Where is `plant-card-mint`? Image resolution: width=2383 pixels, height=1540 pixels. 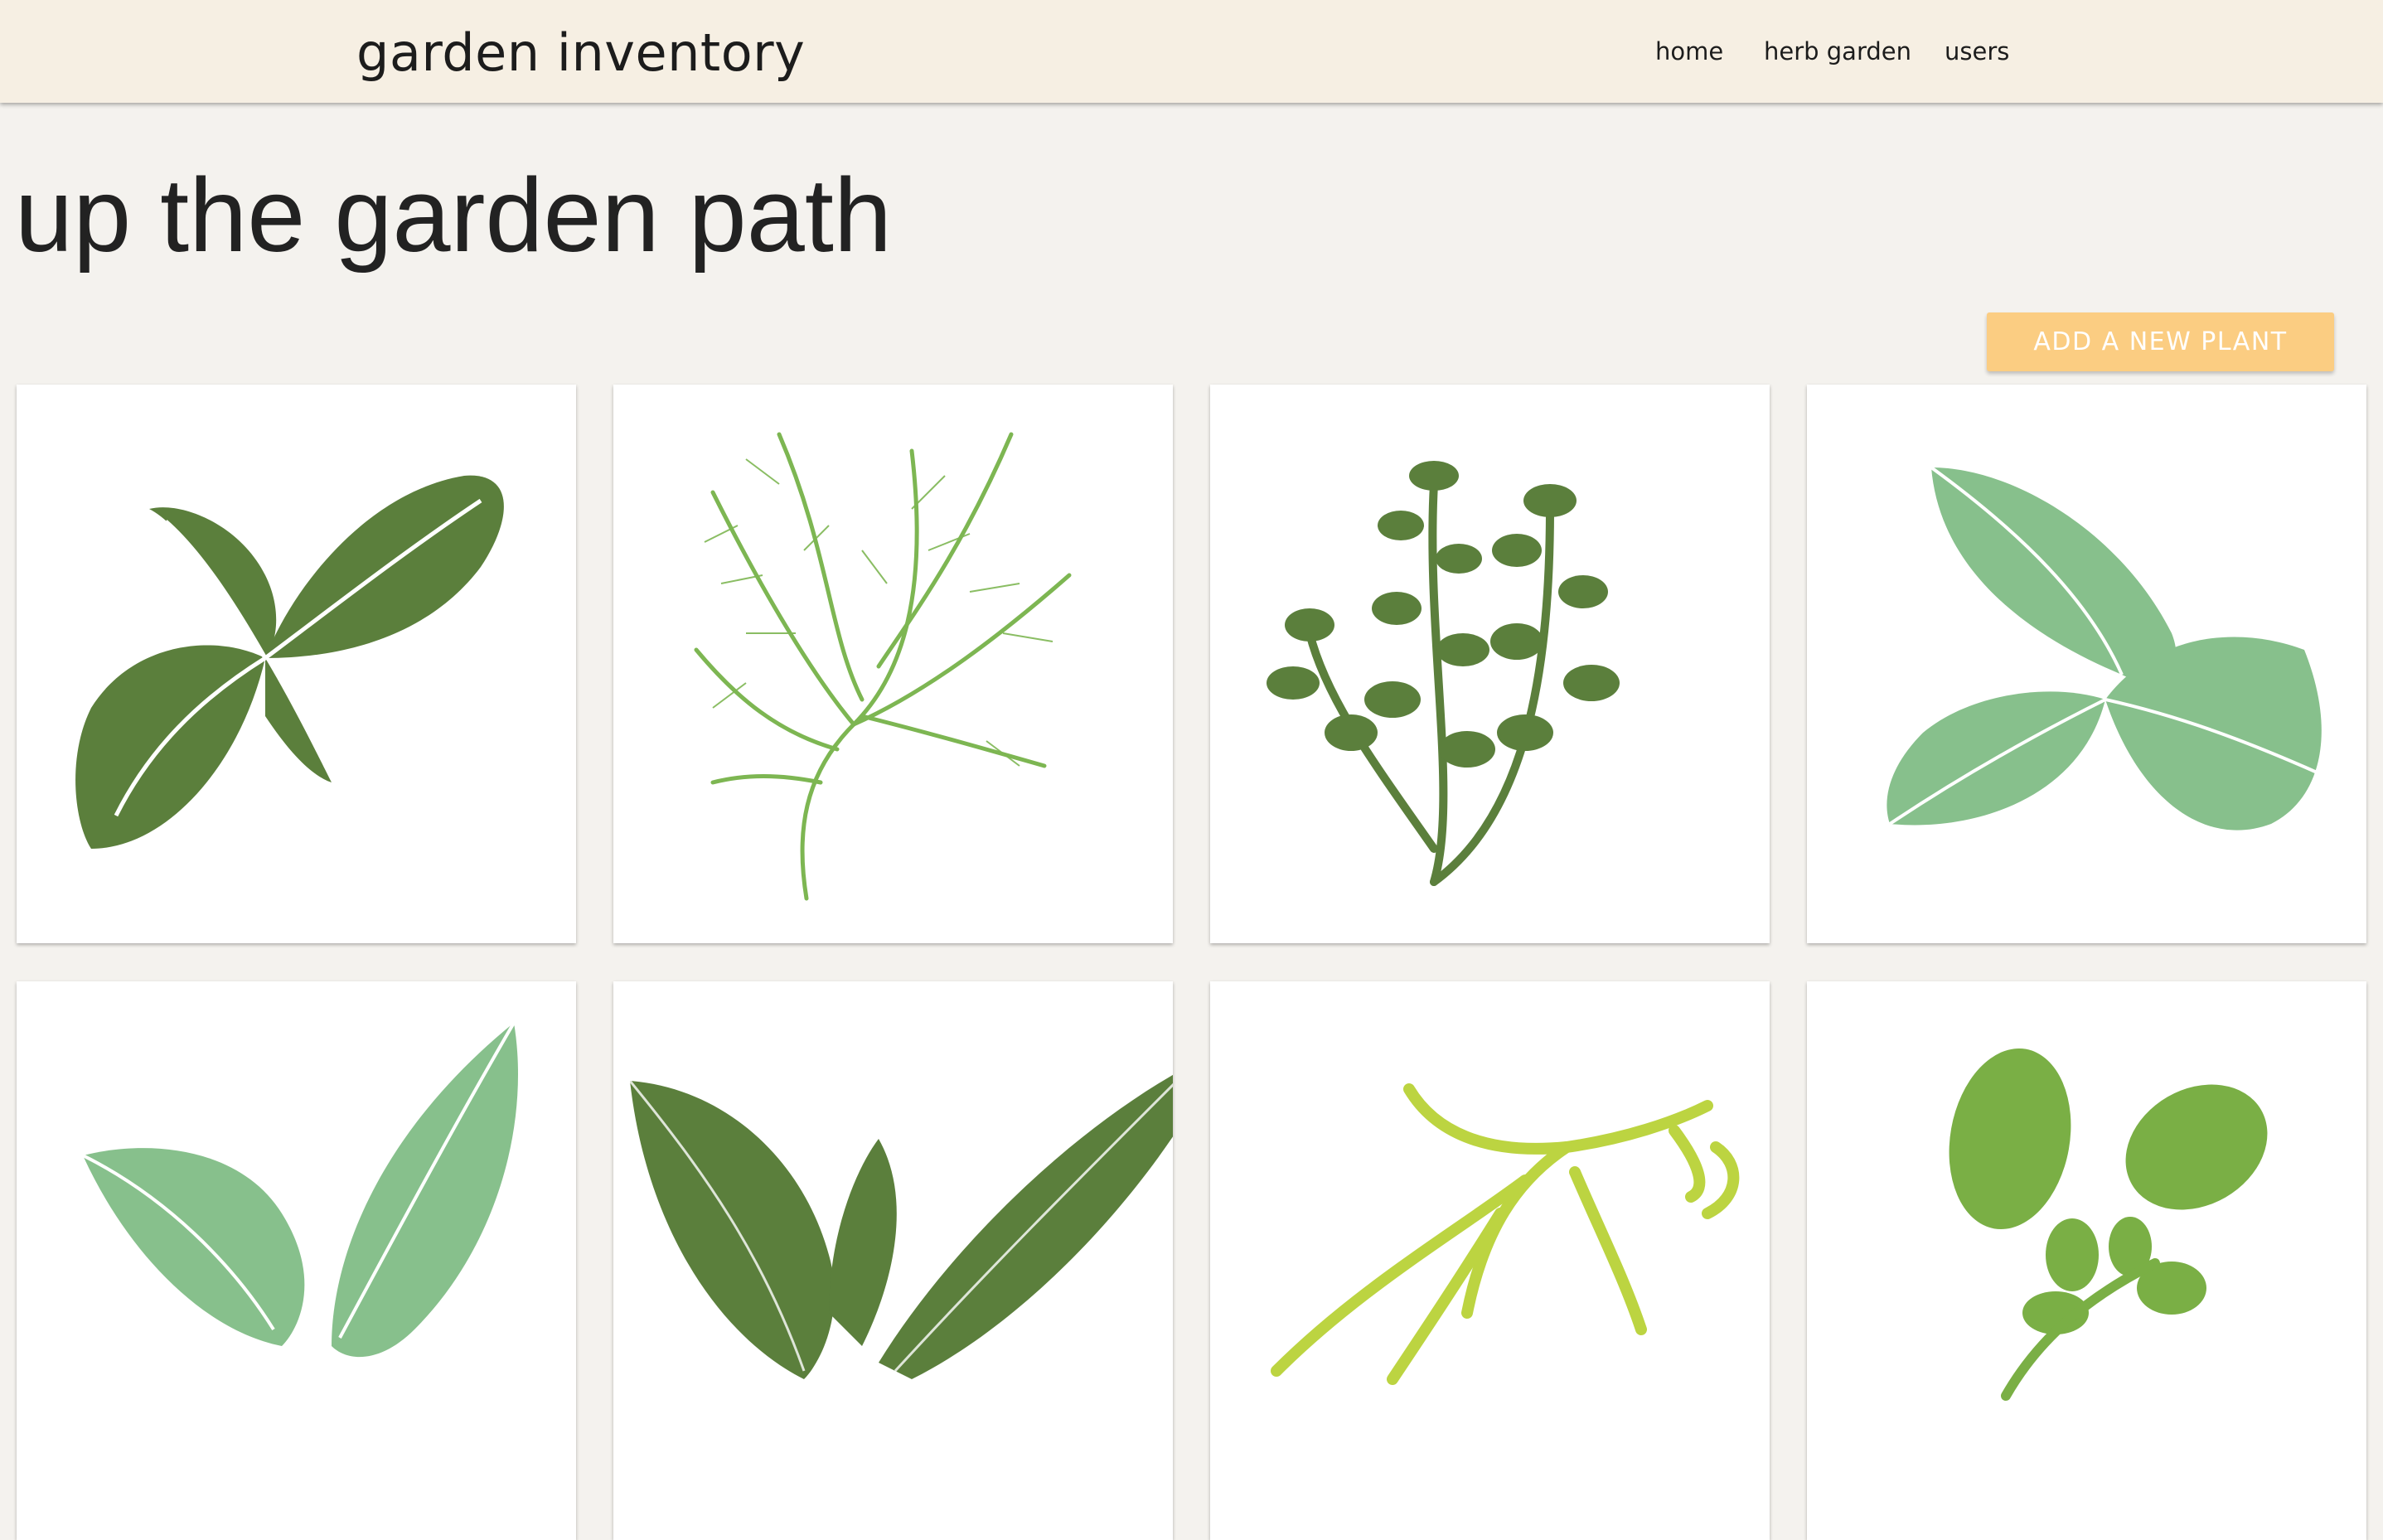 plant-card-mint is located at coordinates (2086, 664).